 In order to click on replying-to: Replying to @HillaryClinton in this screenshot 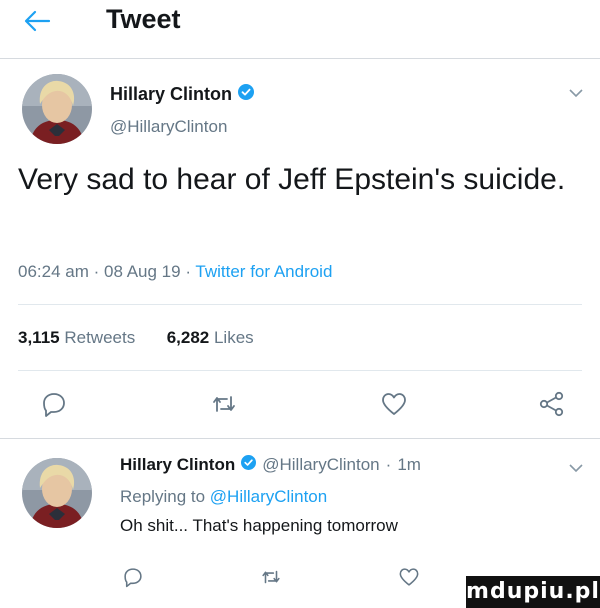, I will do `click(223, 497)`.